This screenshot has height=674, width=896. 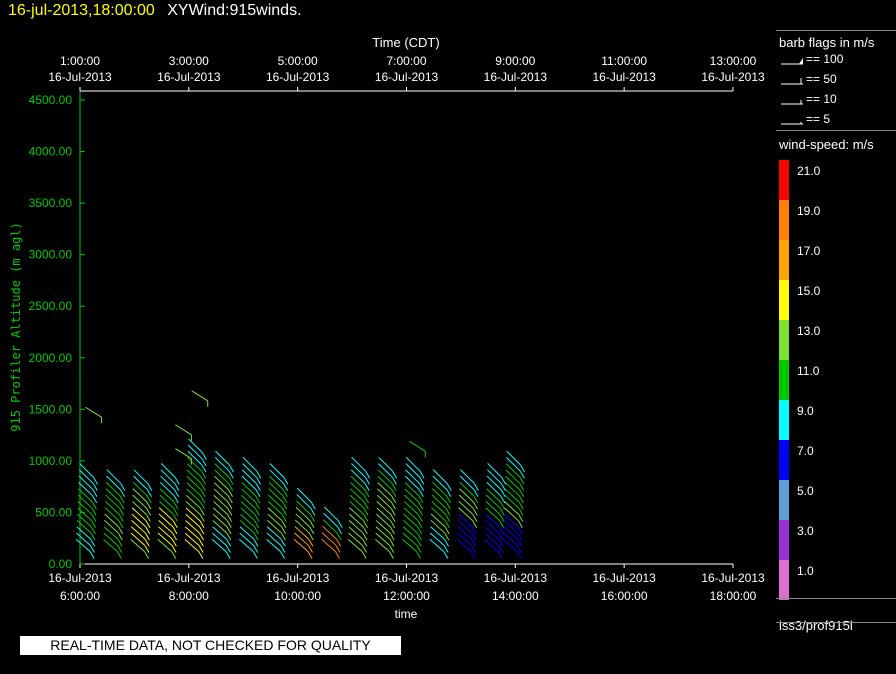 I want to click on bottom-tick-time: 12:00:00, so click(x=406, y=596).